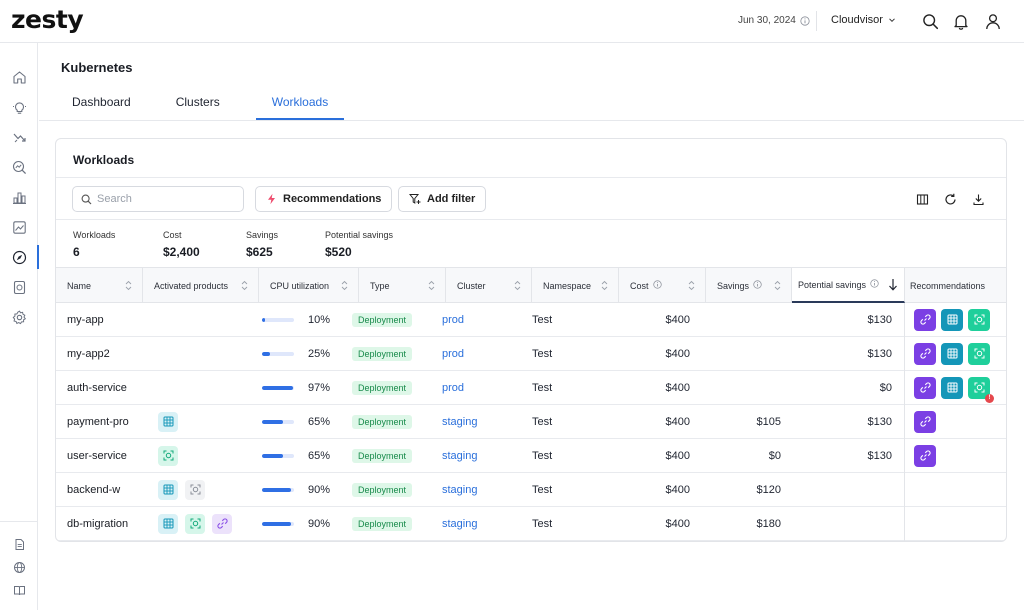 The width and height of the screenshot is (1024, 610). I want to click on refresh-icon, so click(950, 199).